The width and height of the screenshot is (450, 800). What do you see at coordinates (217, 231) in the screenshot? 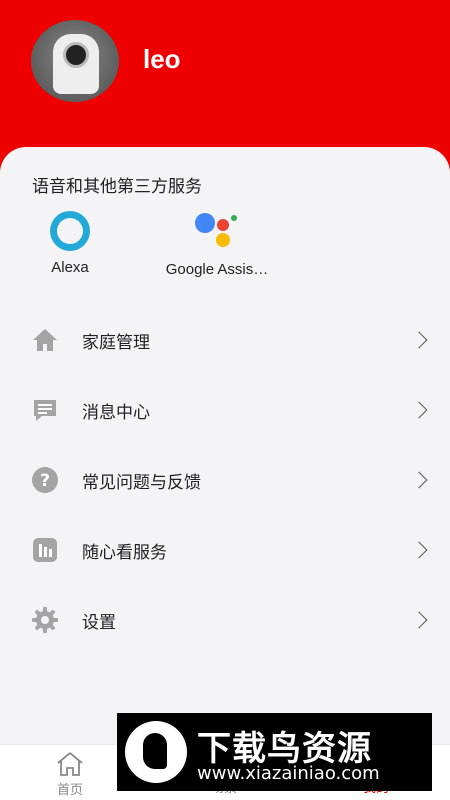
I see `google-assistant-icon` at bounding box center [217, 231].